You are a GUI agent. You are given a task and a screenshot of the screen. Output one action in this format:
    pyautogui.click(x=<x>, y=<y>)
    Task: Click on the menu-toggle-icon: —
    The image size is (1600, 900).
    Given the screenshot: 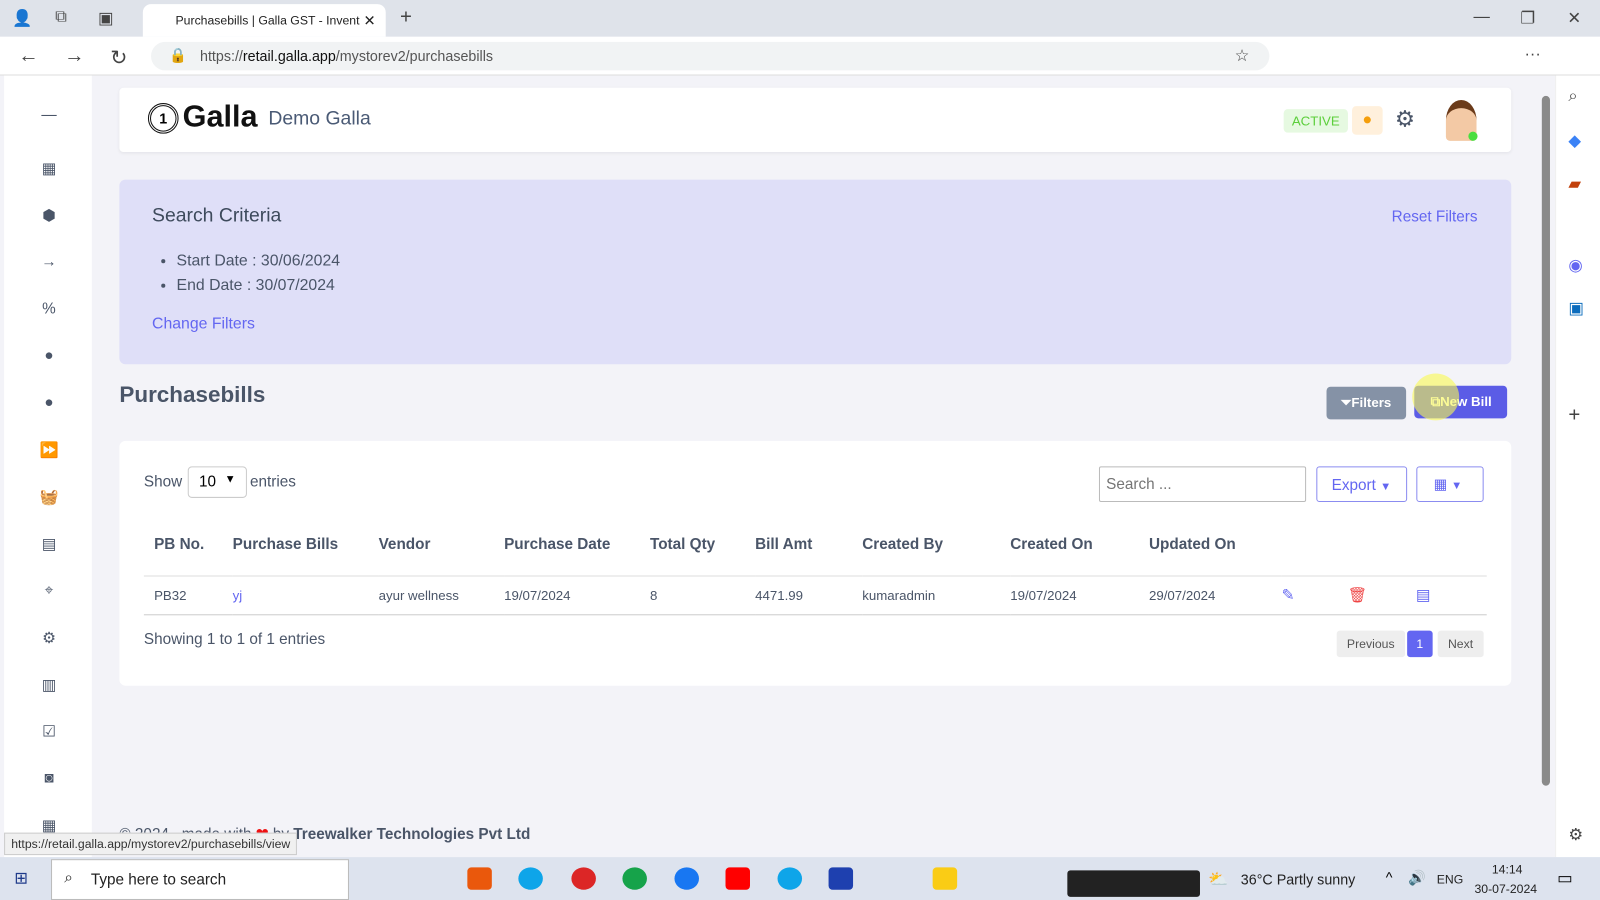 What is the action you would take?
    pyautogui.click(x=49, y=114)
    